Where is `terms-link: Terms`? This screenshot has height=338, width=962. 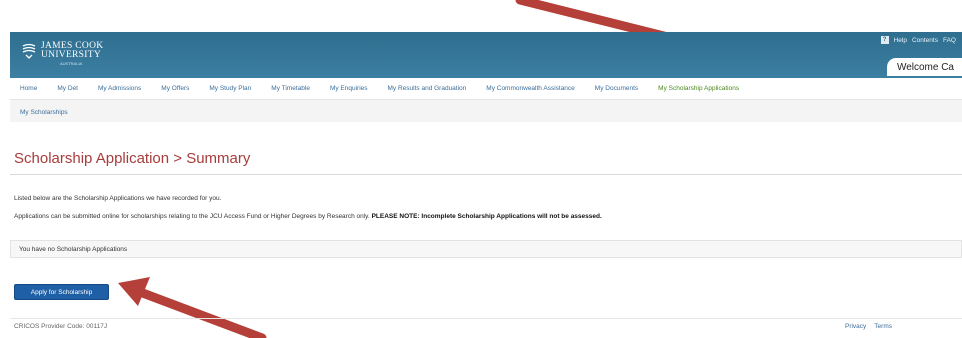
terms-link: Terms is located at coordinates (883, 326).